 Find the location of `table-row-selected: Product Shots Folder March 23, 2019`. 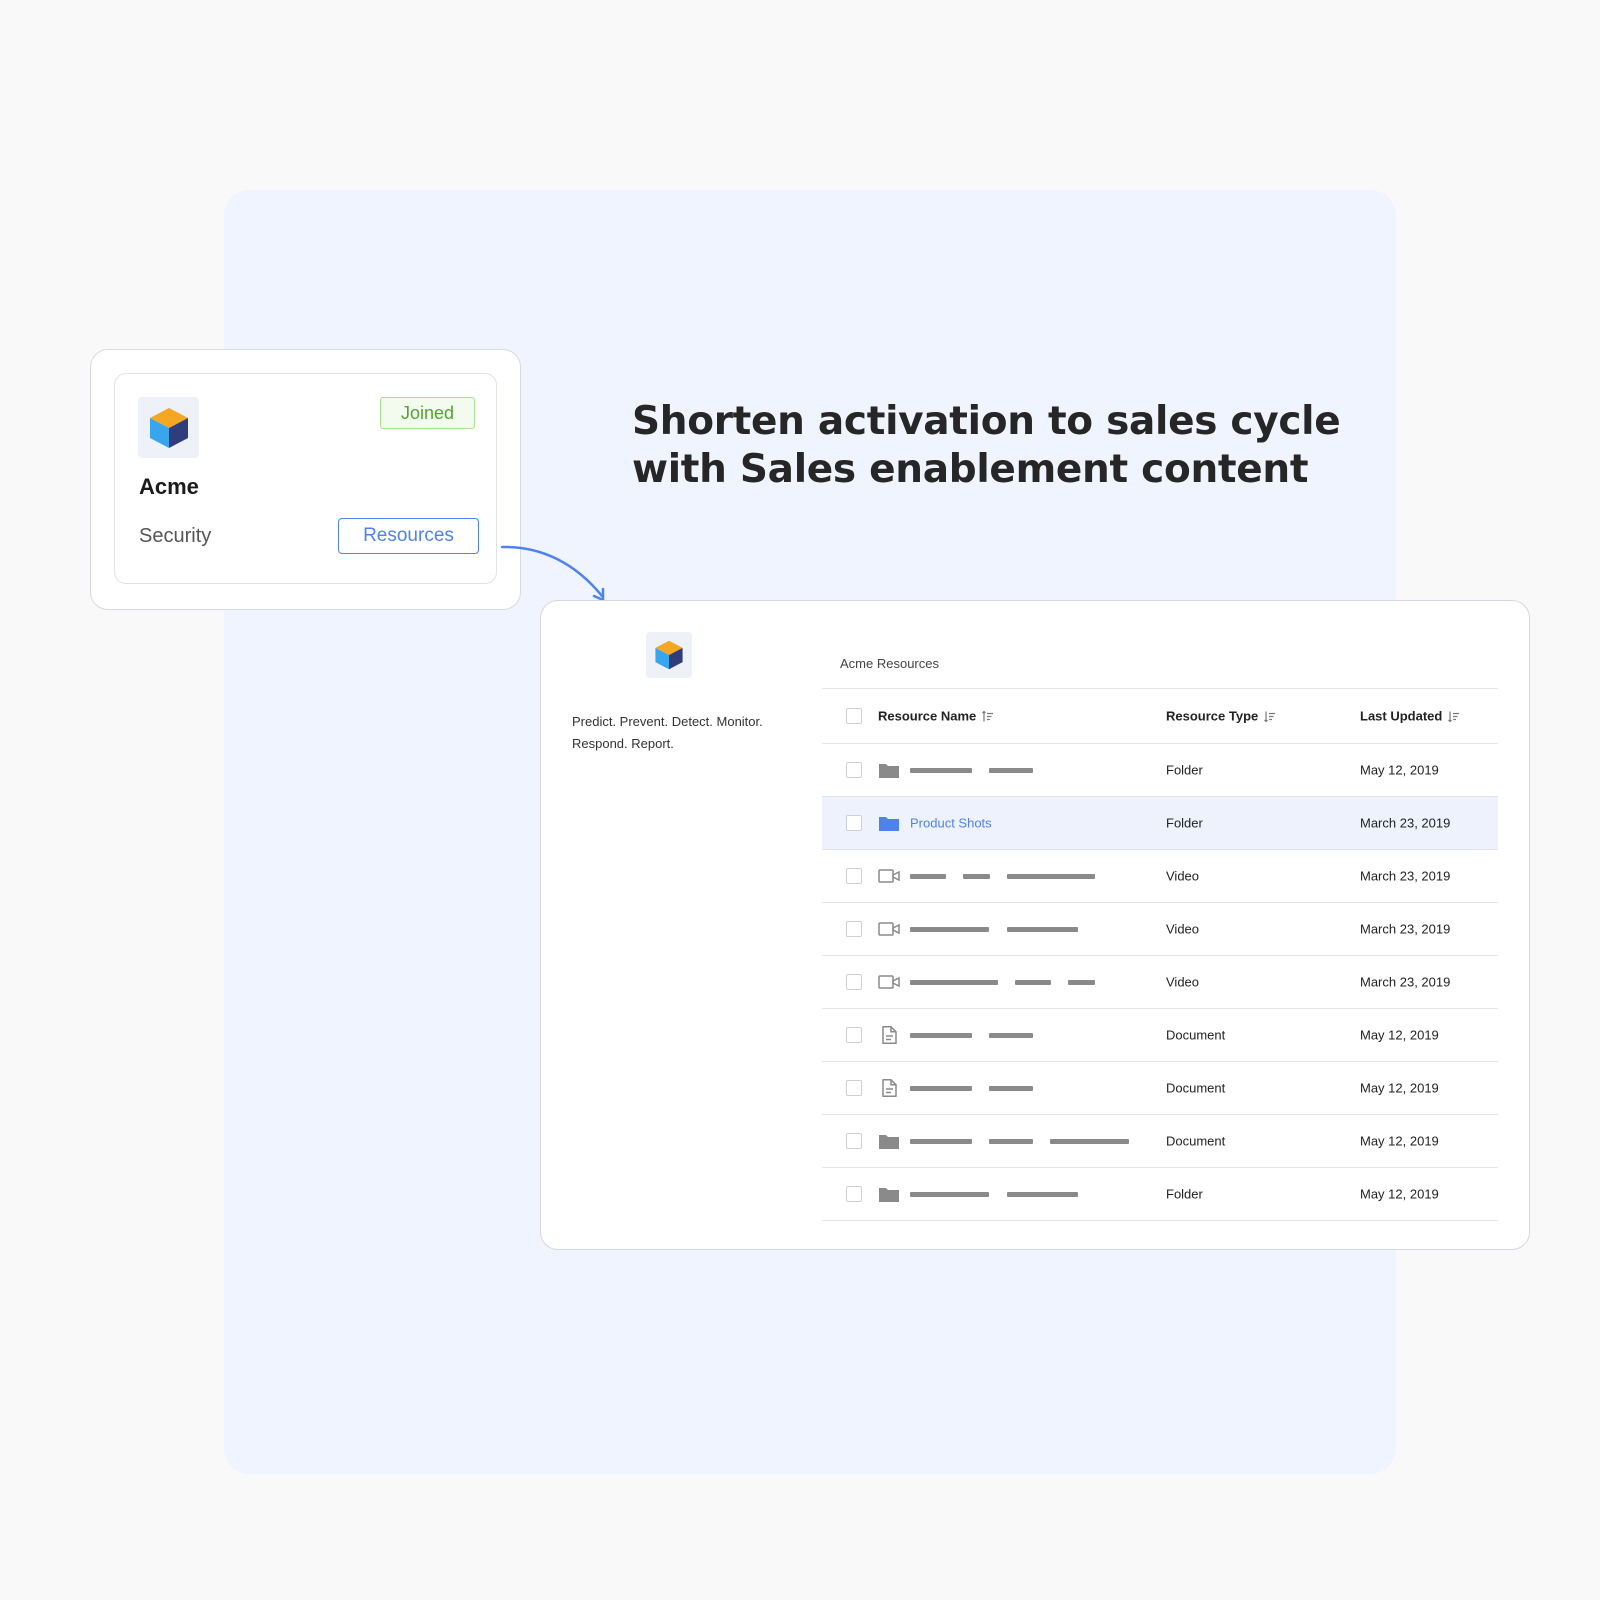

table-row-selected: Product Shots Folder March 23, 2019 is located at coordinates (1160, 823).